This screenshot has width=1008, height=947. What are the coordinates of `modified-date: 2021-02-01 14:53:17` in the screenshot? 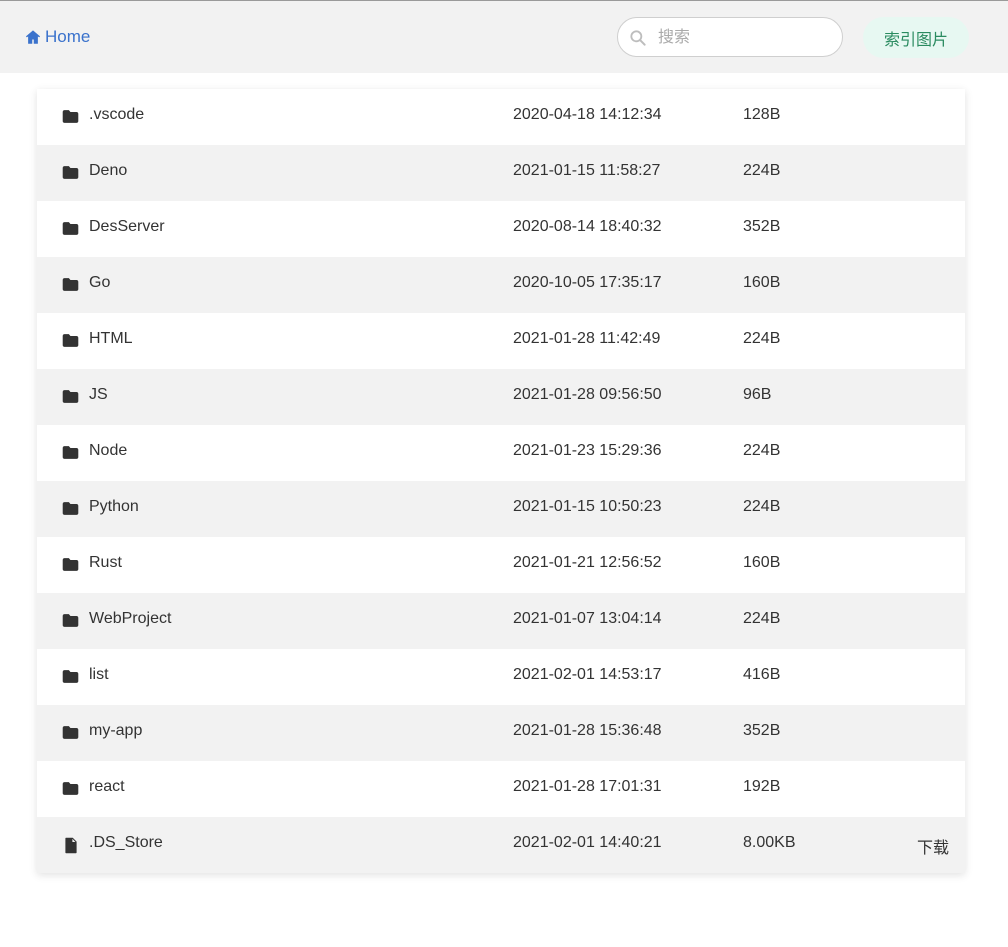 It's located at (587, 674).